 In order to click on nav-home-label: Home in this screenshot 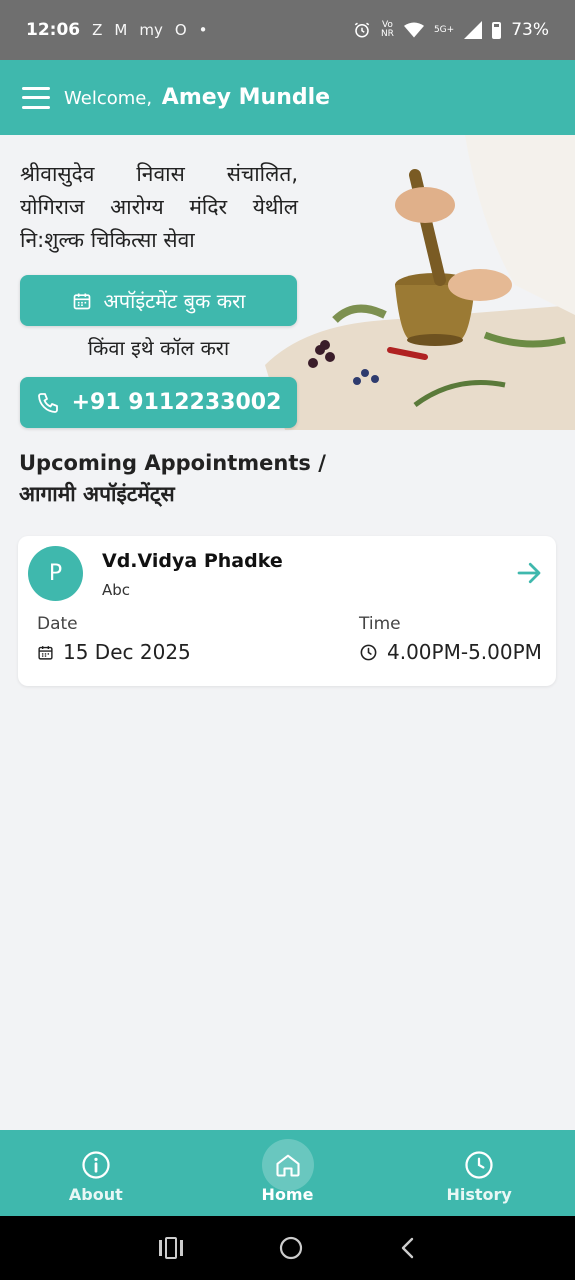, I will do `click(287, 1194)`.